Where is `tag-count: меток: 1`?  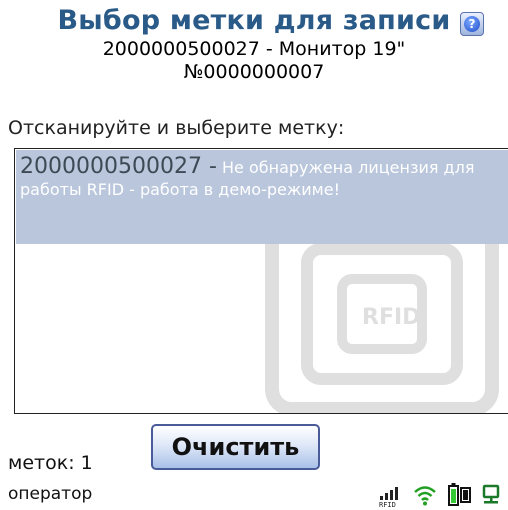 tag-count: меток: 1 is located at coordinates (50, 463).